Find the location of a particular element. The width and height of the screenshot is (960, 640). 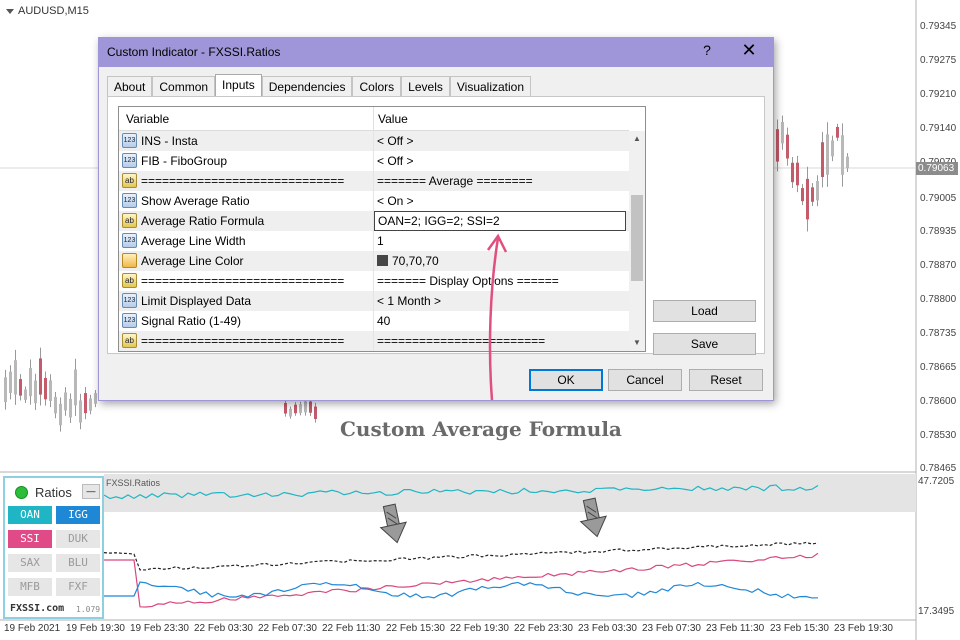

grid-row: 123 FIB - FiboGroup < Off > is located at coordinates (374, 161).